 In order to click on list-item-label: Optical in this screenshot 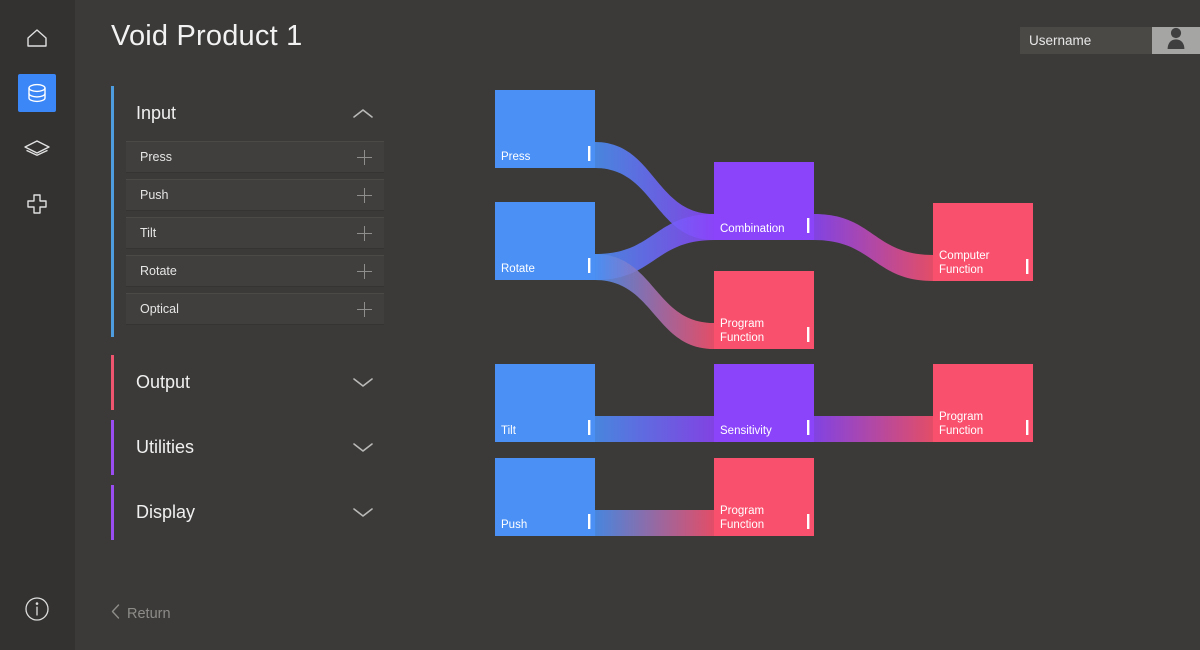, I will do `click(159, 309)`.